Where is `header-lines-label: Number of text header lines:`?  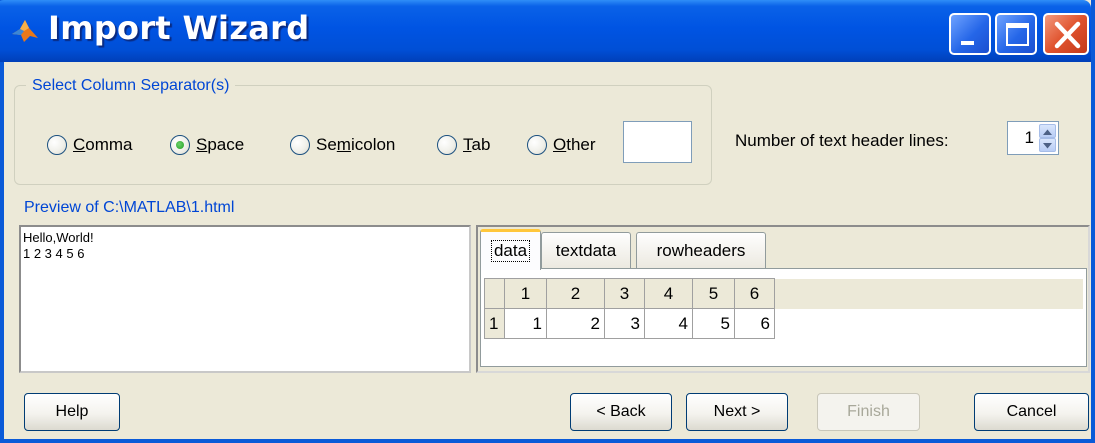 header-lines-label: Number of text header lines: is located at coordinates (842, 140).